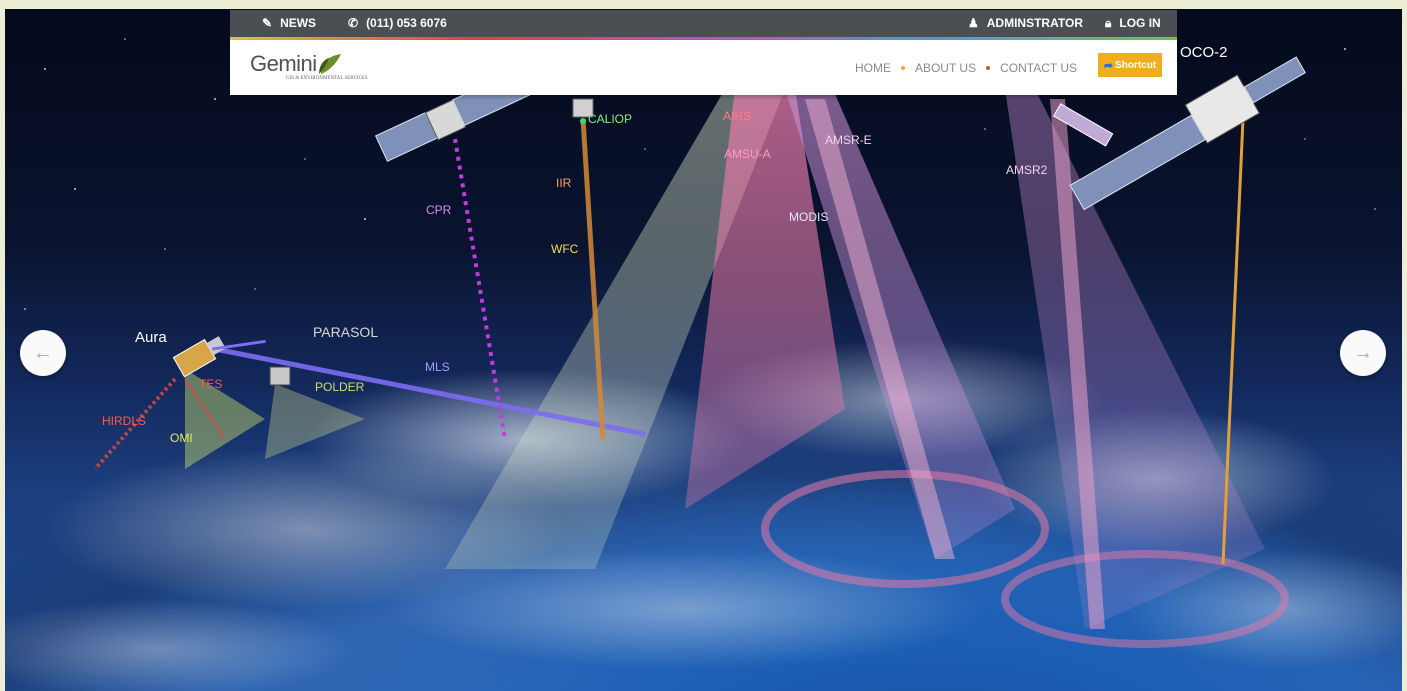  I want to click on slider-next-button: →, so click(1363, 353).